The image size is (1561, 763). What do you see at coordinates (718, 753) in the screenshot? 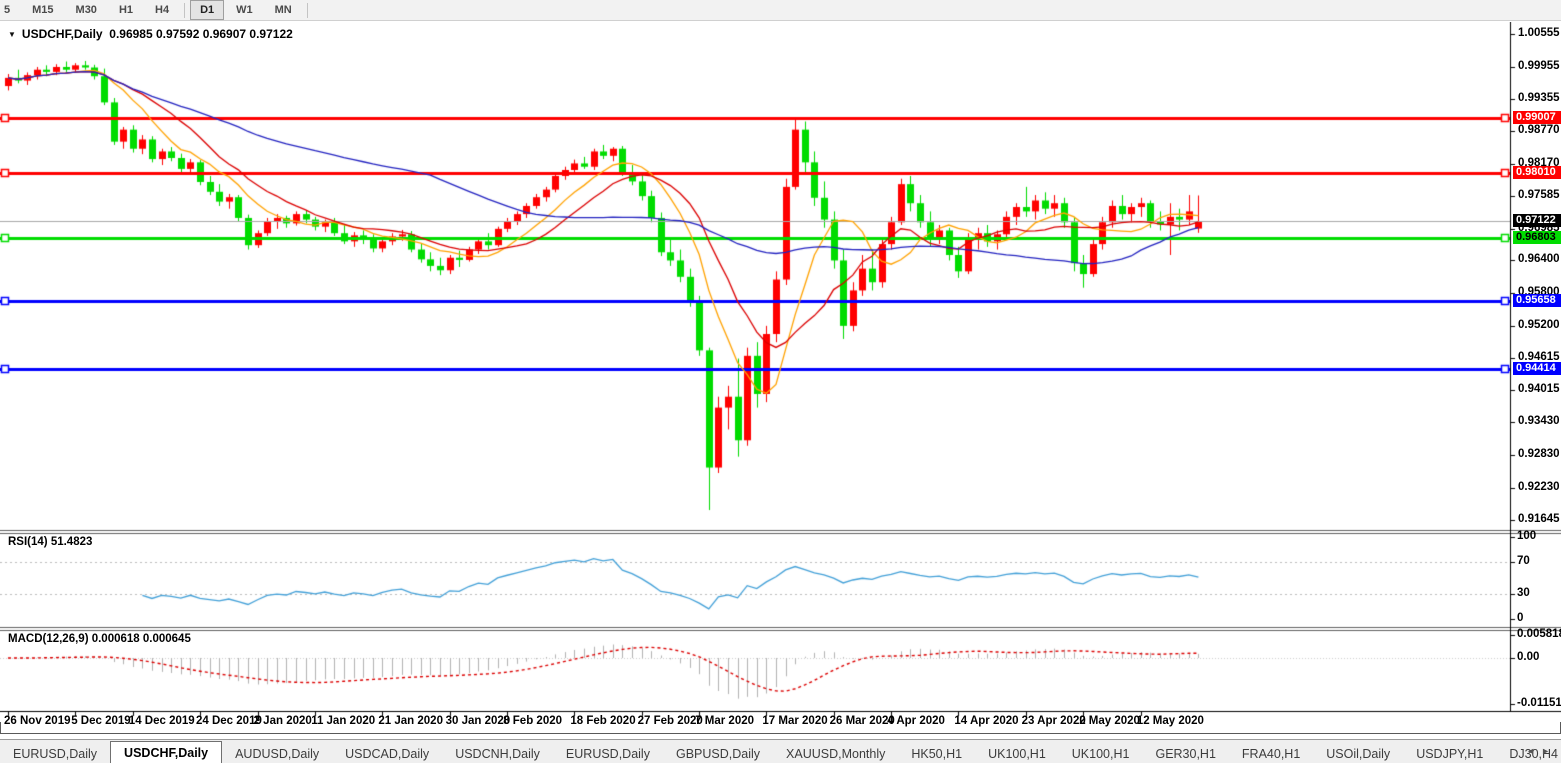
I see `tab-gbpusd-daily: GBPUSD,Daily` at bounding box center [718, 753].